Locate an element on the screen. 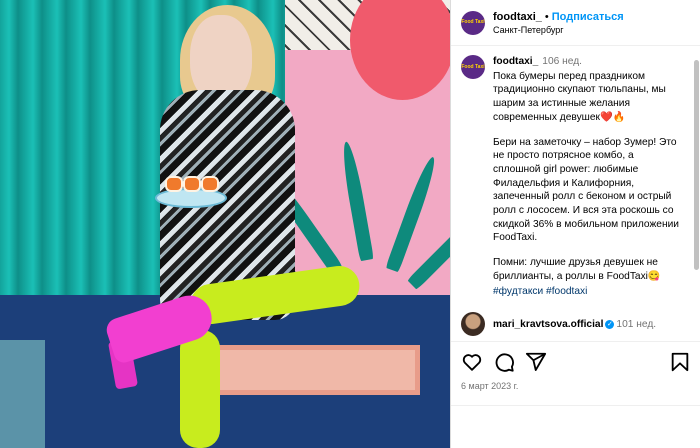 Image resolution: width=700 pixels, height=448 pixels. cabinet-side is located at coordinates (22, 394).